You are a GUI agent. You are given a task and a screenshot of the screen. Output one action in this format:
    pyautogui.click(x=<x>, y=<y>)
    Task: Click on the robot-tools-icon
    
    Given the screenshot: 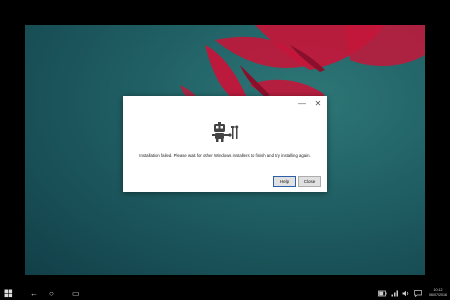 What is the action you would take?
    pyautogui.click(x=225, y=132)
    